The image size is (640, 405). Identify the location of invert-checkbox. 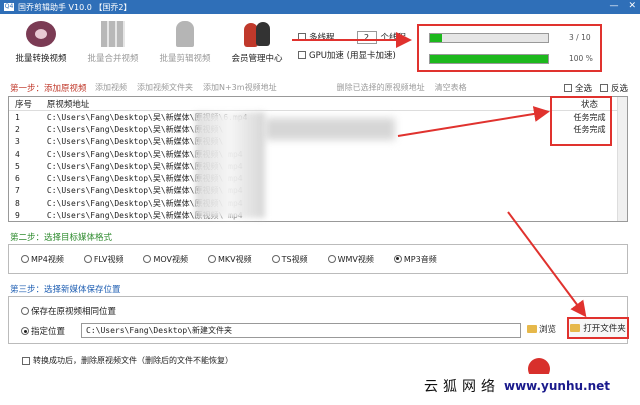
(604, 88).